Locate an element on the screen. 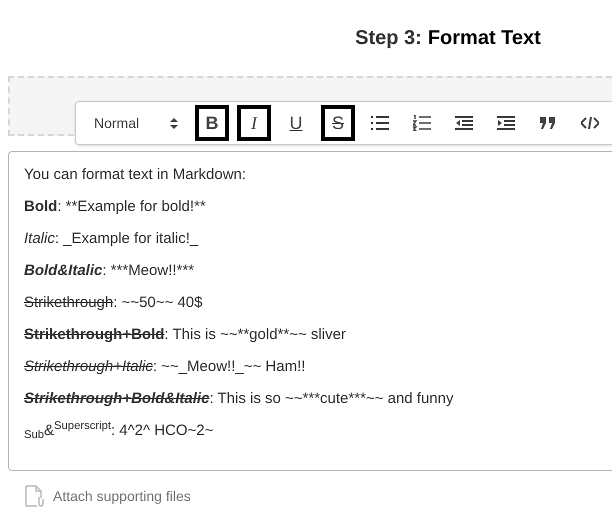  markdown-text: : ~~_Meow!!_~~ Ham!! is located at coordinates (229, 366).